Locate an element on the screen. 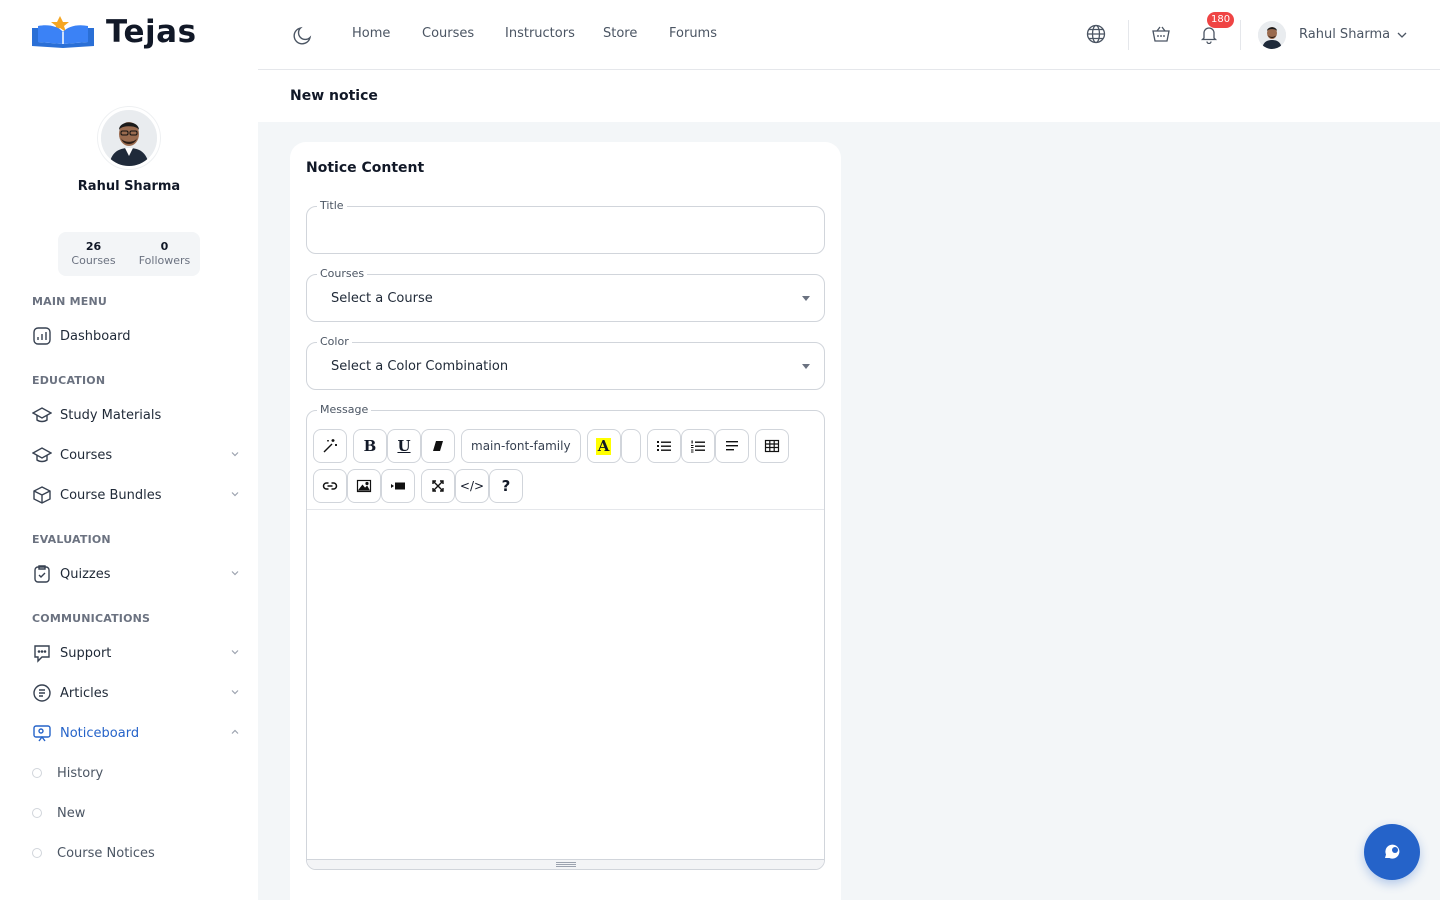  resize-grip-icon is located at coordinates (566, 864).